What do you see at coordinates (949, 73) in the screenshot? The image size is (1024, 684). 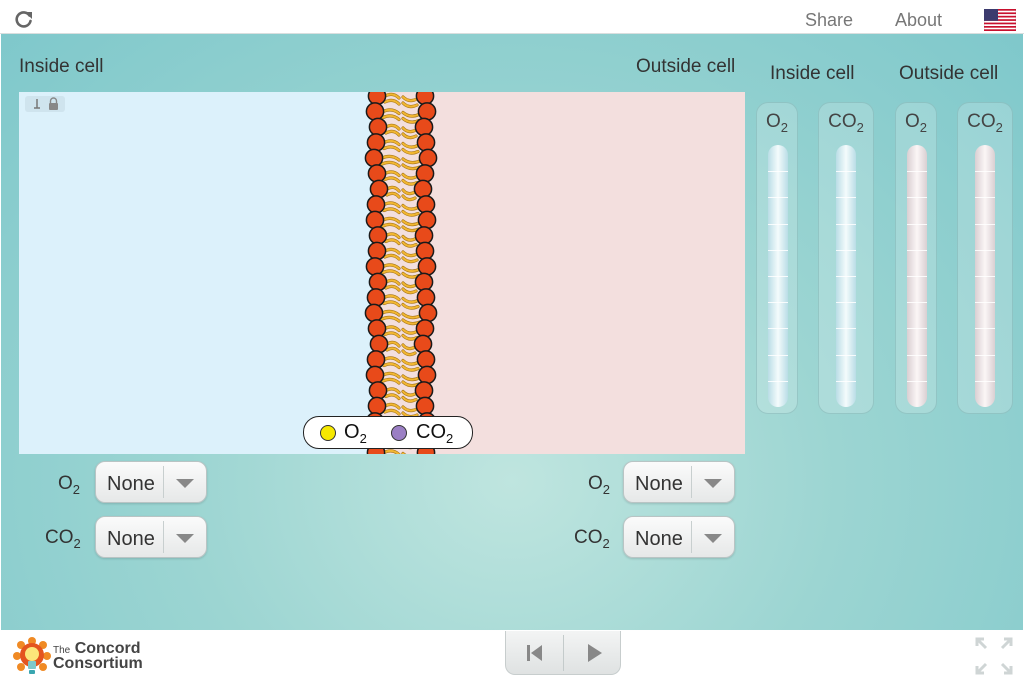 I see `meters-outside-cell-label: Outside cell` at bounding box center [949, 73].